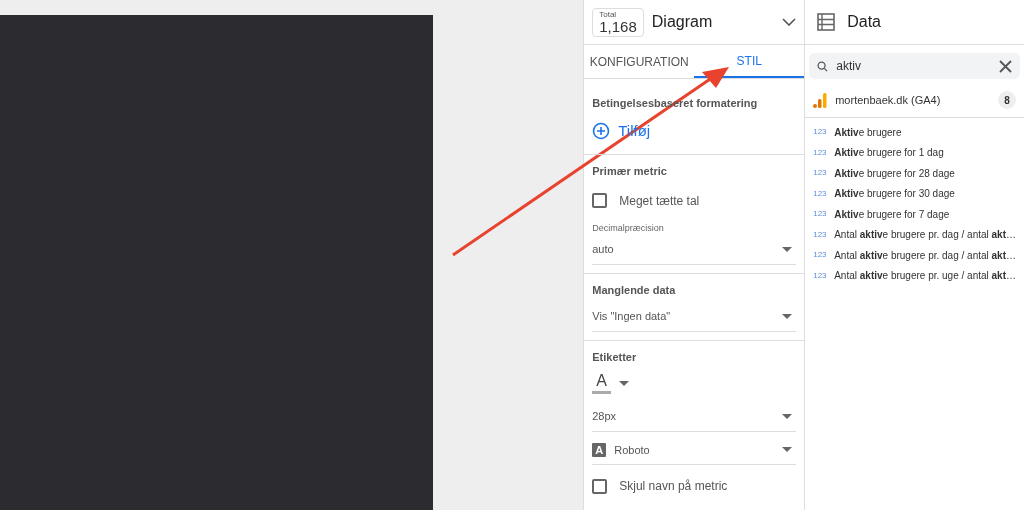  What do you see at coordinates (914, 66) in the screenshot?
I see `search-field: aktiv` at bounding box center [914, 66].